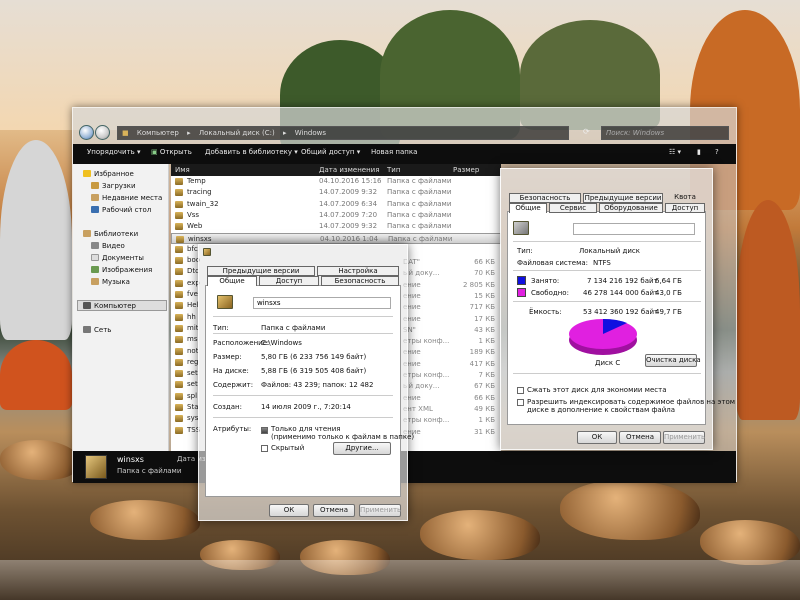 The height and width of the screenshot is (600, 800). Describe the element at coordinates (109, 306) in the screenshot. I see `nav-computer: Компьютер` at that location.